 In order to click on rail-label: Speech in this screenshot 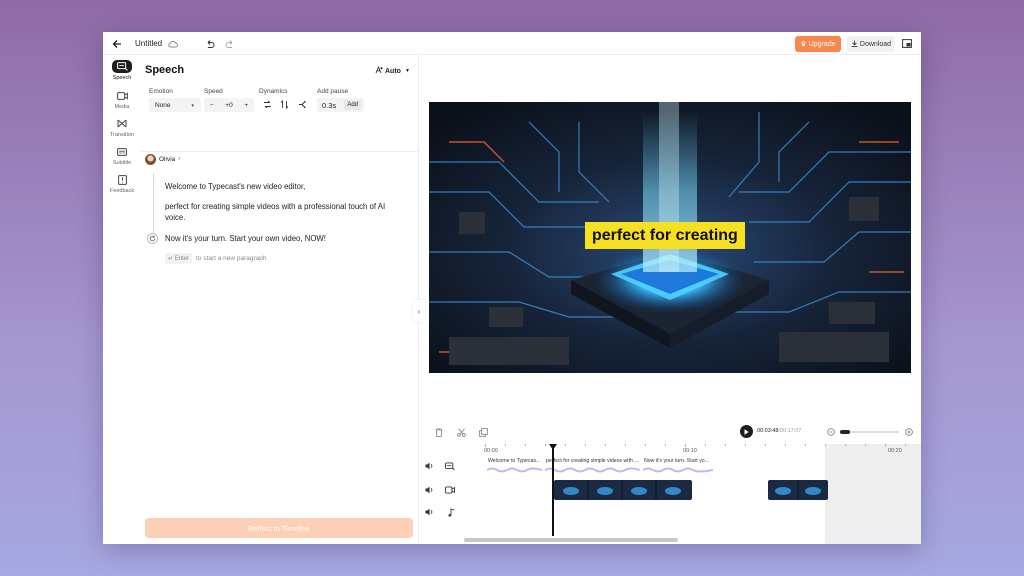, I will do `click(122, 78)`.